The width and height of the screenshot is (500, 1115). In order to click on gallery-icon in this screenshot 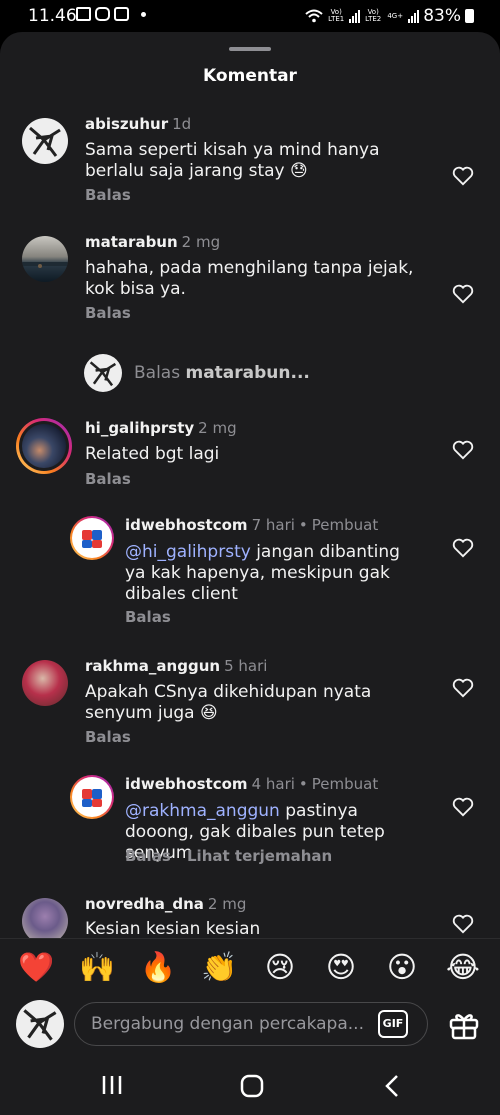, I will do `click(121, 14)`.